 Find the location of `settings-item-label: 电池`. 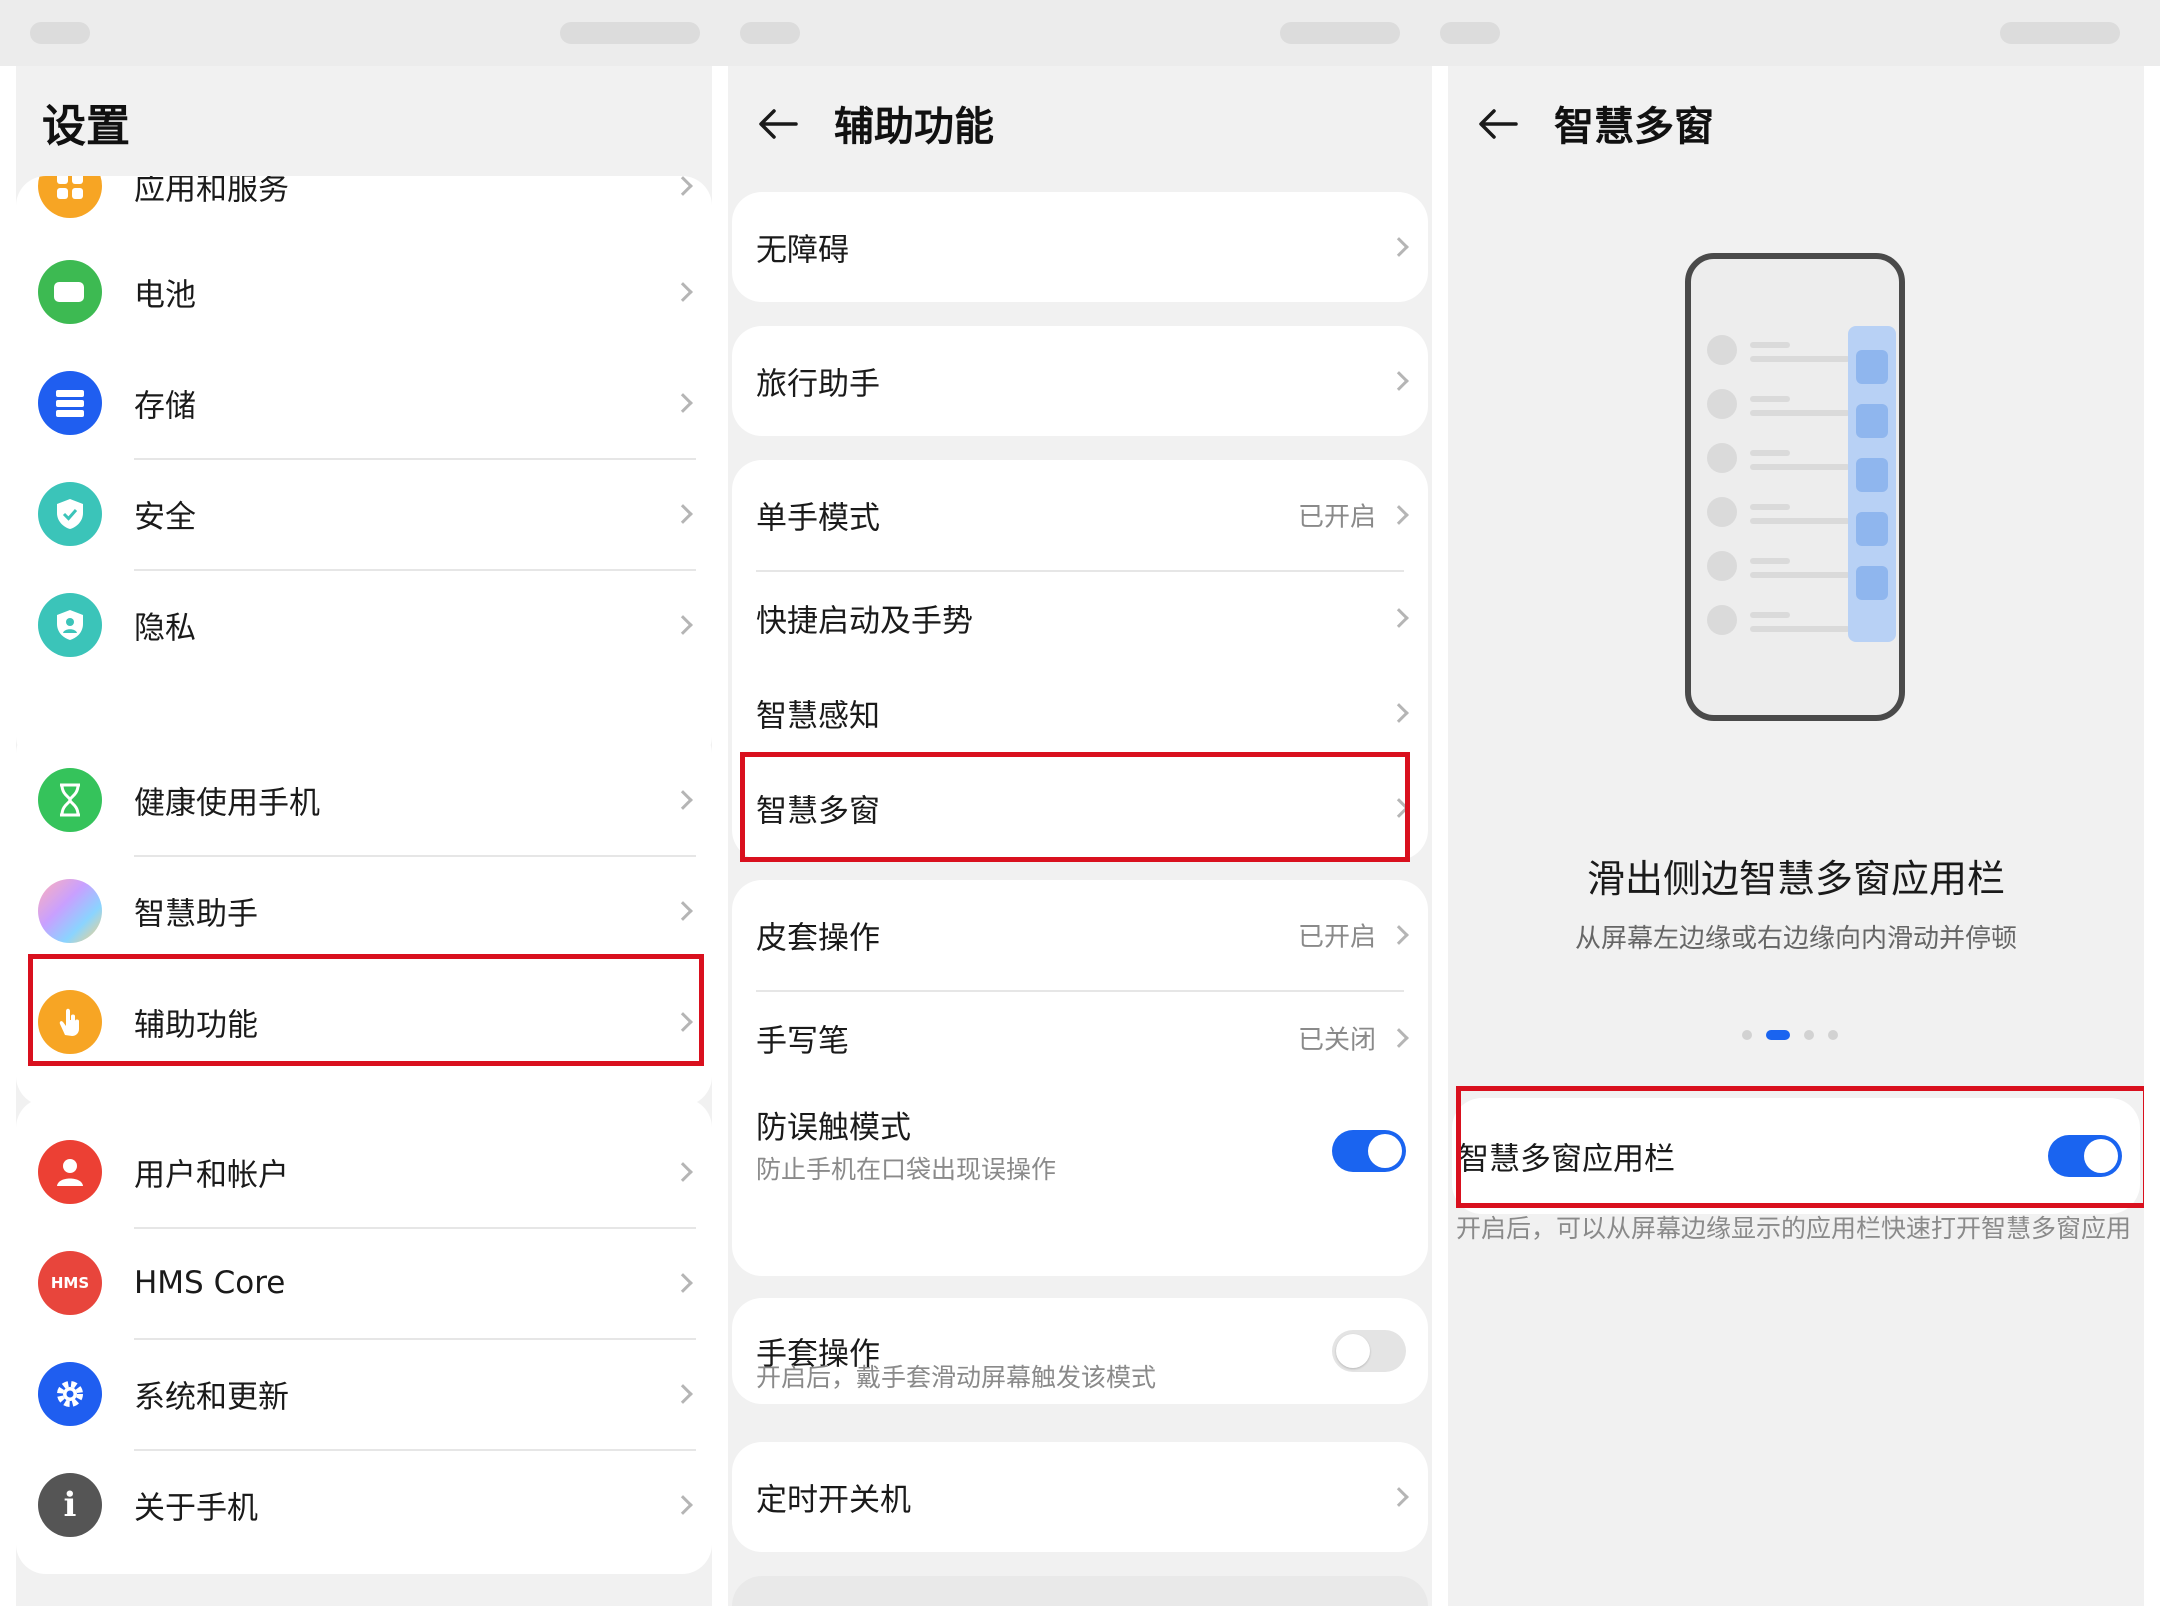

settings-item-label: 电池 is located at coordinates (165, 295).